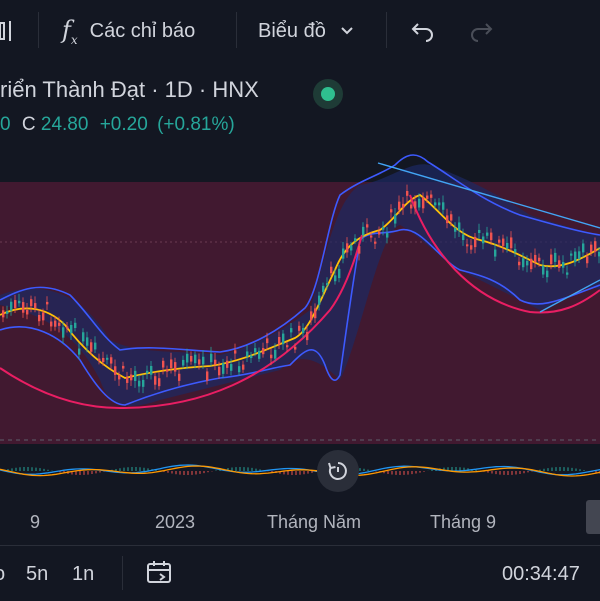  Describe the element at coordinates (35, 522) in the screenshot. I see `time-axis-label: 9` at that location.